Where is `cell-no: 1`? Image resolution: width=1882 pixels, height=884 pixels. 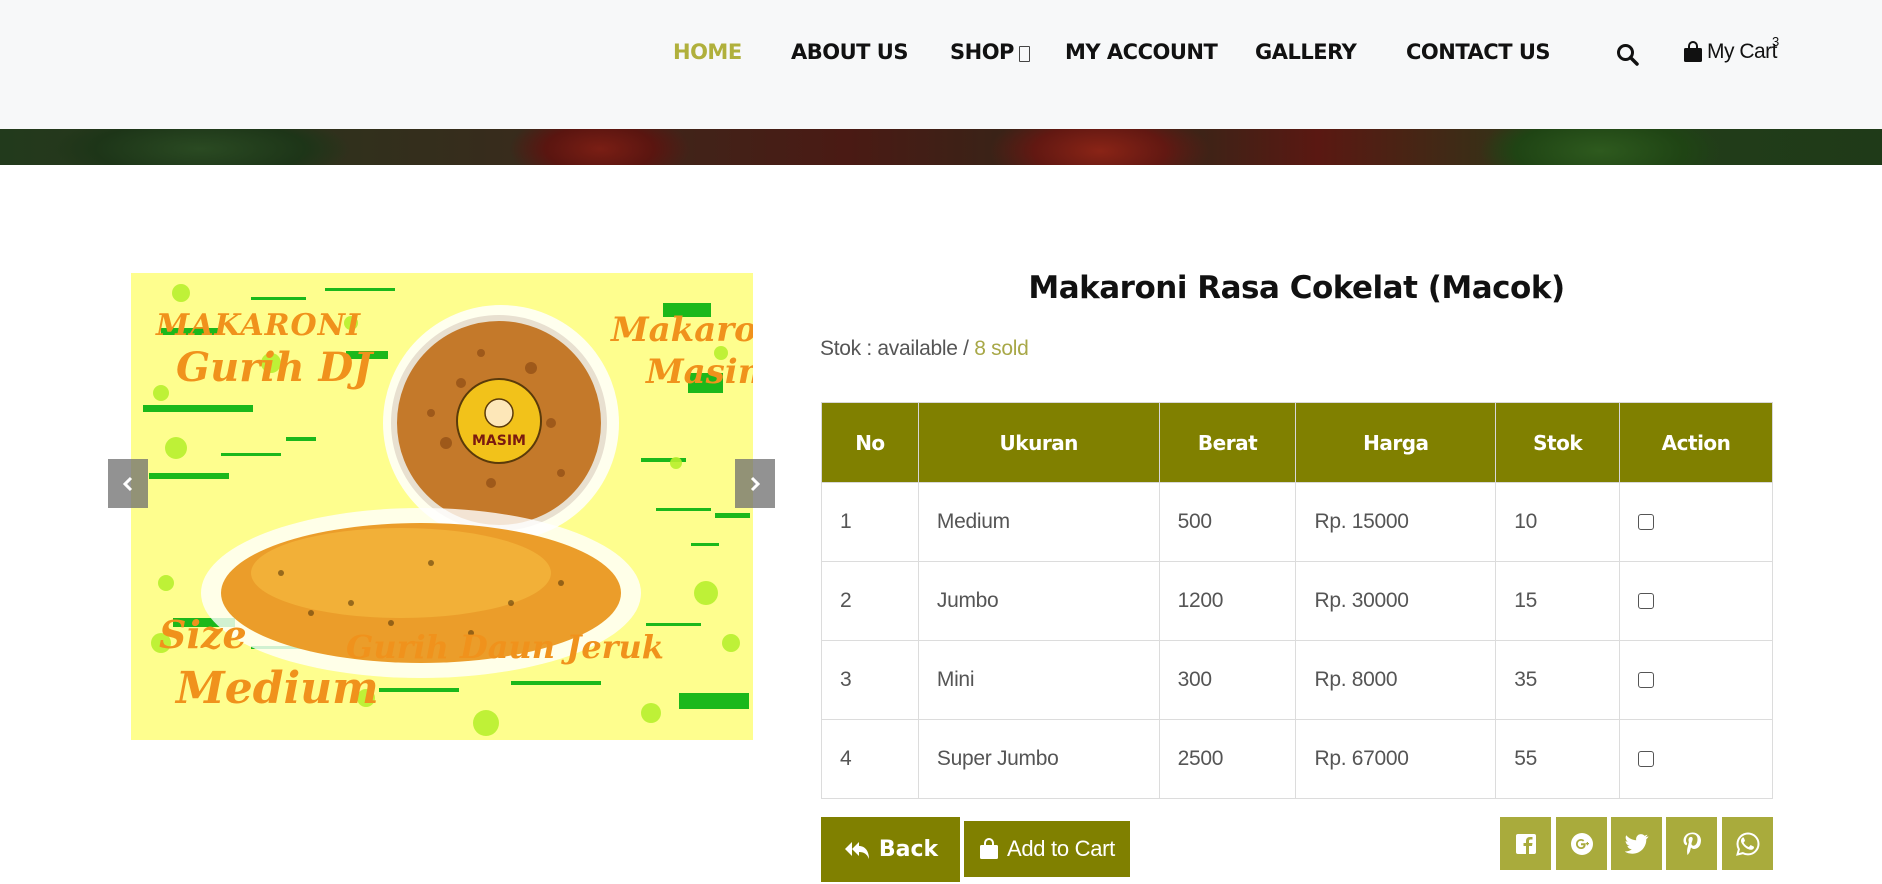 cell-no: 1 is located at coordinates (870, 522).